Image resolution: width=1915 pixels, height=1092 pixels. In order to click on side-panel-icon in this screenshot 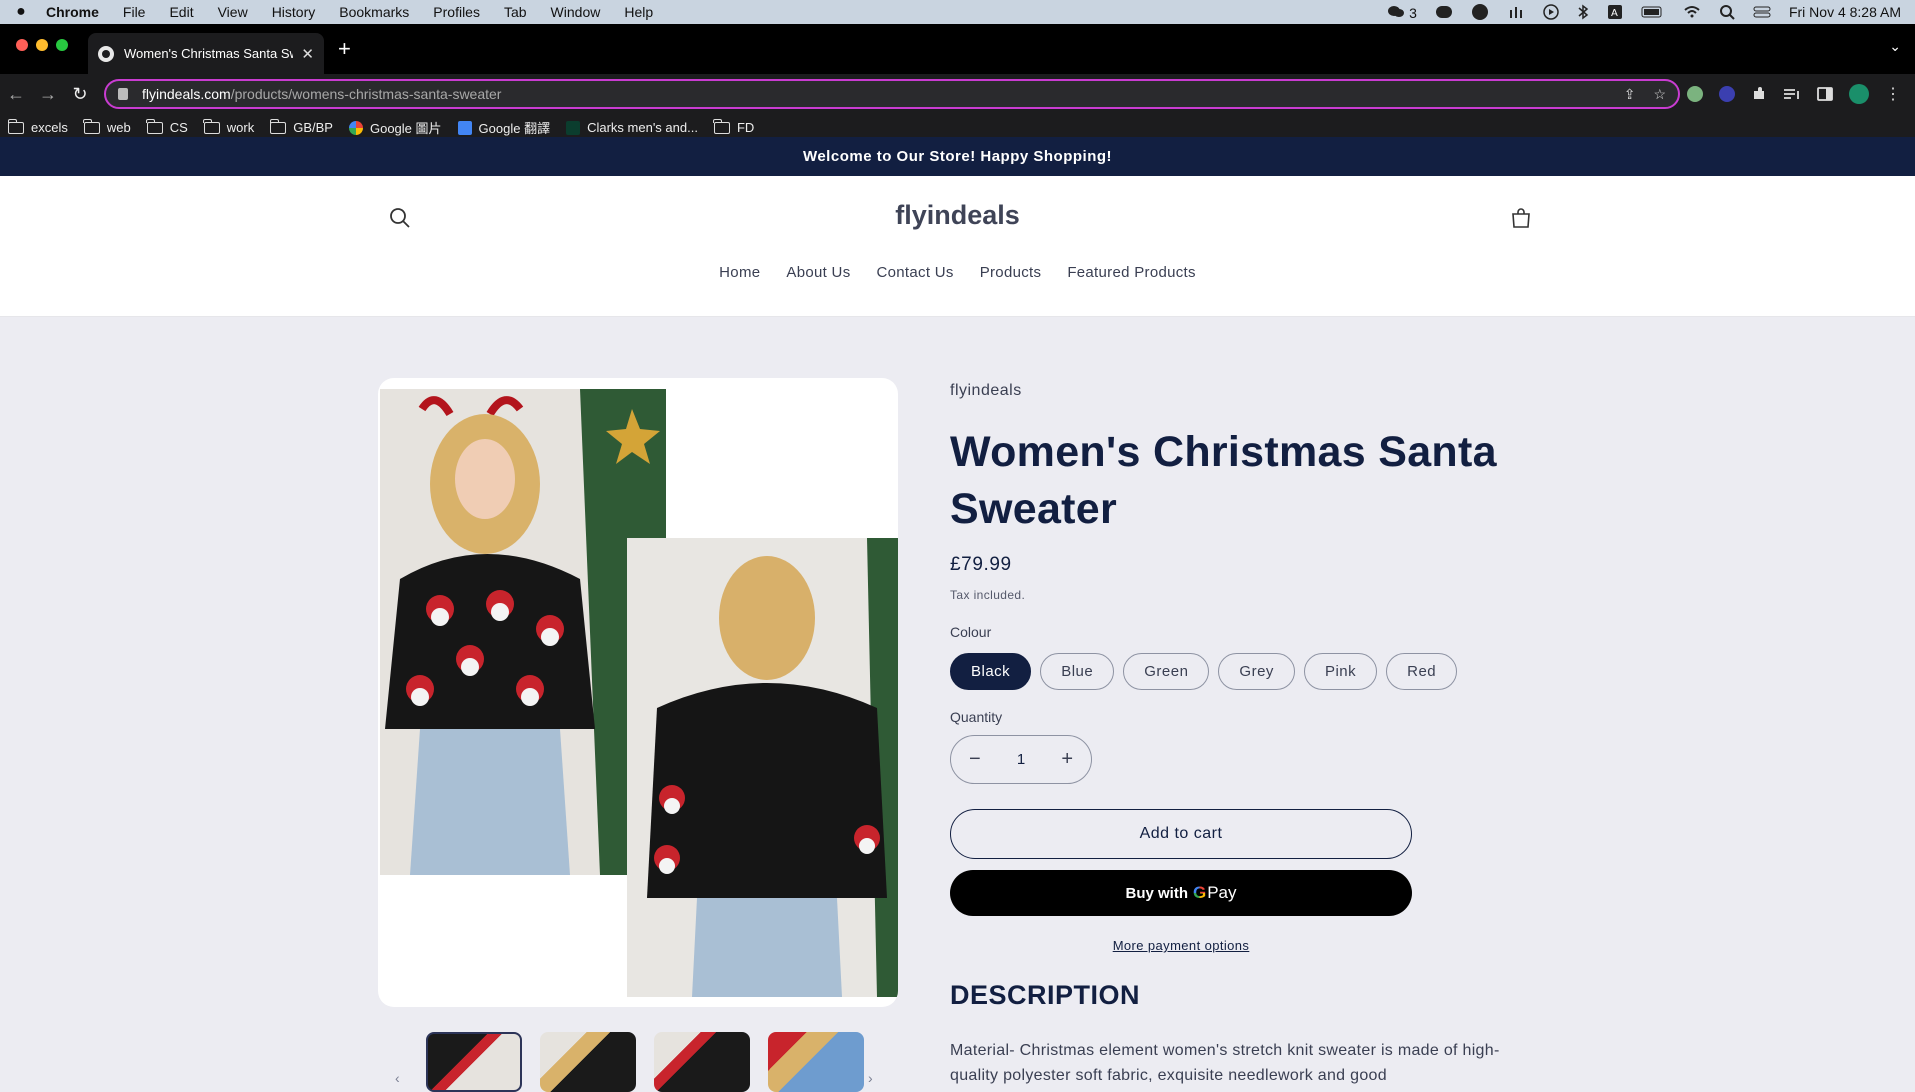, I will do `click(1825, 94)`.